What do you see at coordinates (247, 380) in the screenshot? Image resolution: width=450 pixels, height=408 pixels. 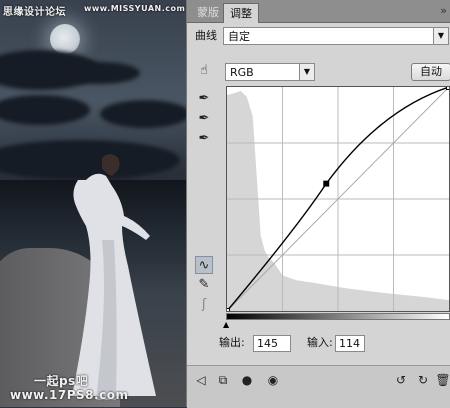 I see `visibility-layer-icon: ●` at bounding box center [247, 380].